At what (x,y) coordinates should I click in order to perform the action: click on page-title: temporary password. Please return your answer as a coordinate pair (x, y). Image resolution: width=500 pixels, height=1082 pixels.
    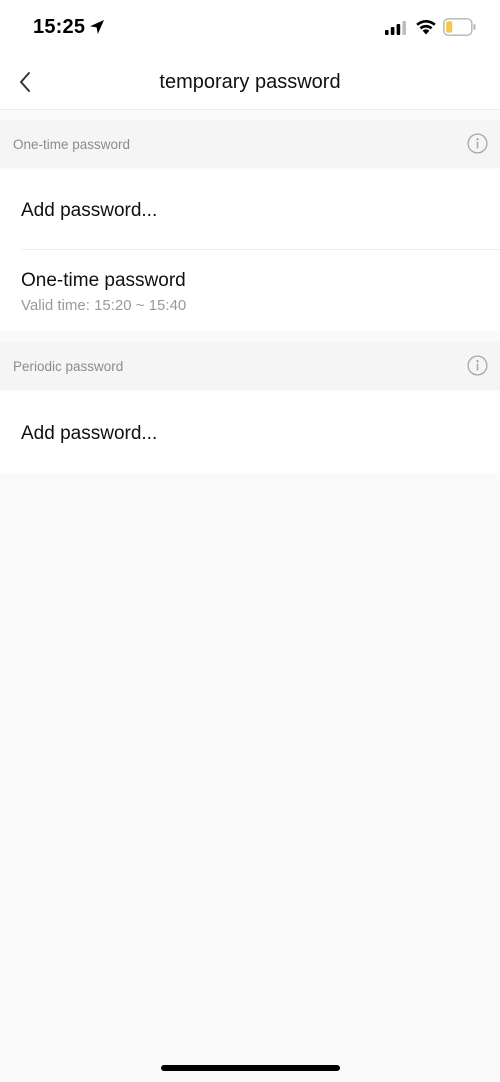
    Looking at the image, I should click on (250, 82).